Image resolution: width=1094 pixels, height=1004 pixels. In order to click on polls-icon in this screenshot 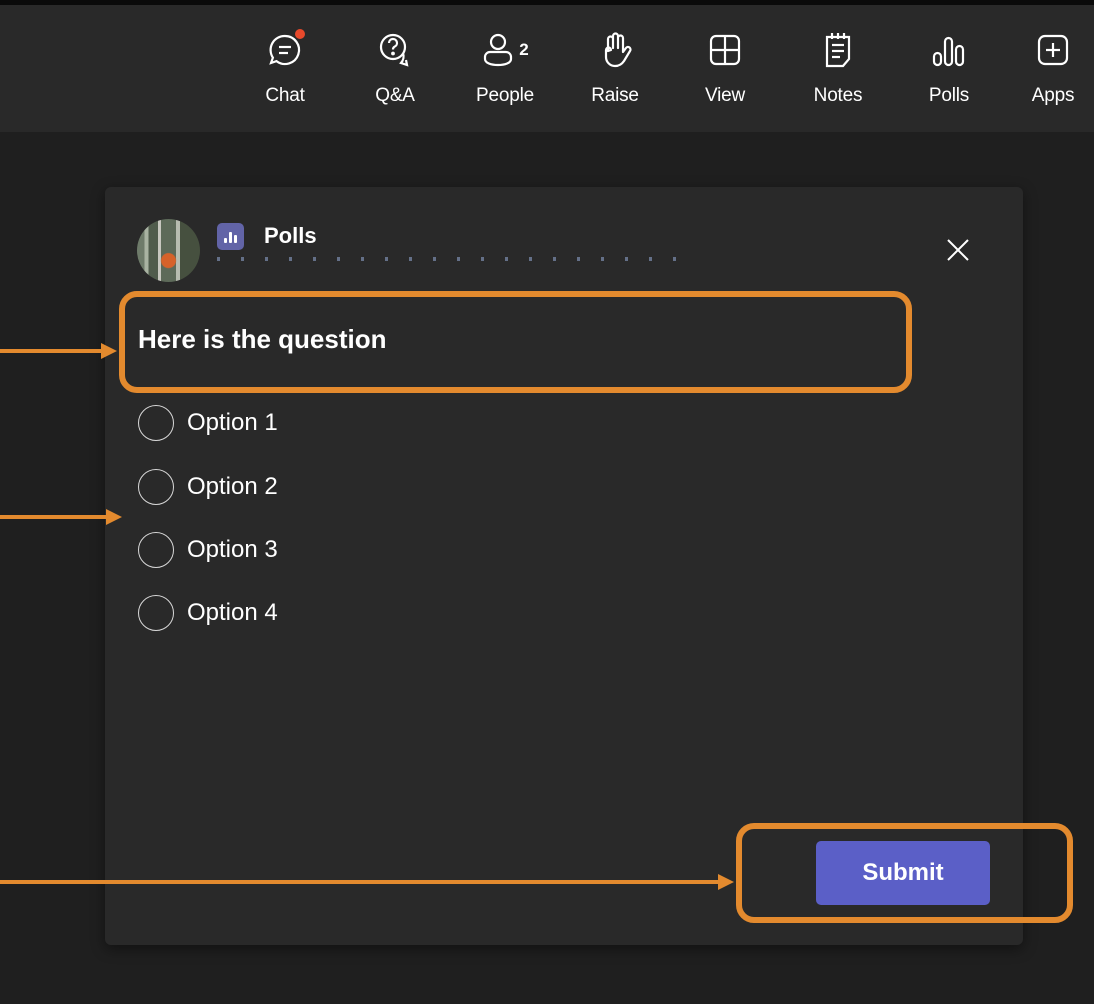, I will do `click(949, 50)`.